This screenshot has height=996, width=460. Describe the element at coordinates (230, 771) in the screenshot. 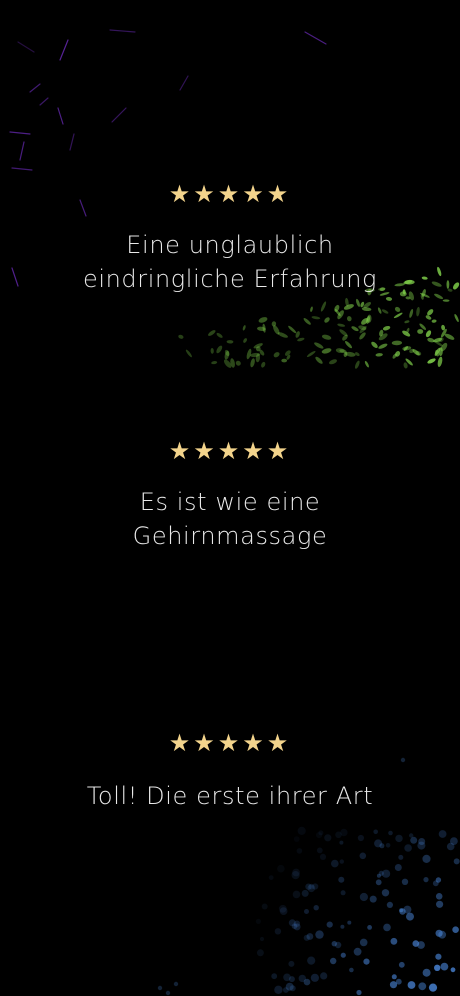

I see `review-card-3: ★★★★★ Toll! Die erste ihrer Art` at that location.